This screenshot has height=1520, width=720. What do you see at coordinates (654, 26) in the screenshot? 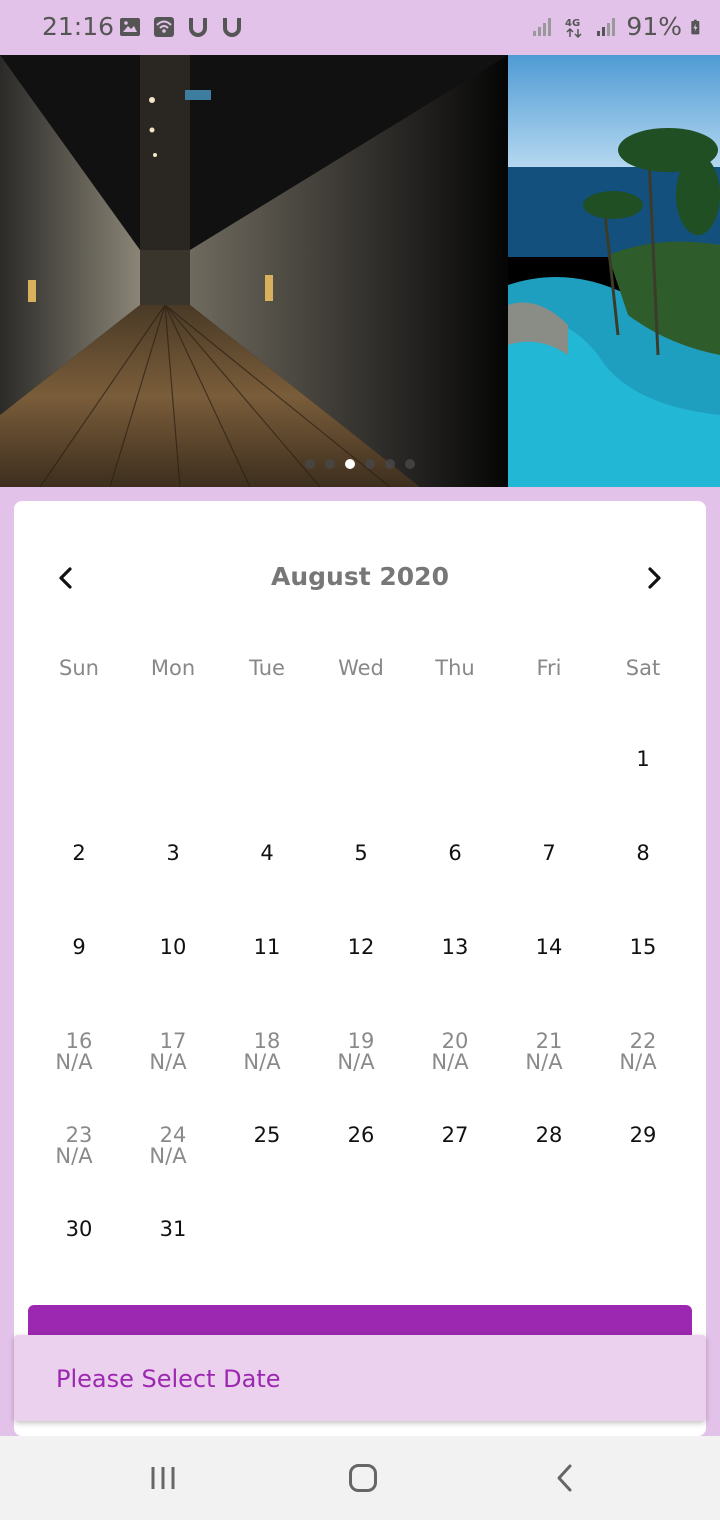
I see `battery-percentage: 91%` at bounding box center [654, 26].